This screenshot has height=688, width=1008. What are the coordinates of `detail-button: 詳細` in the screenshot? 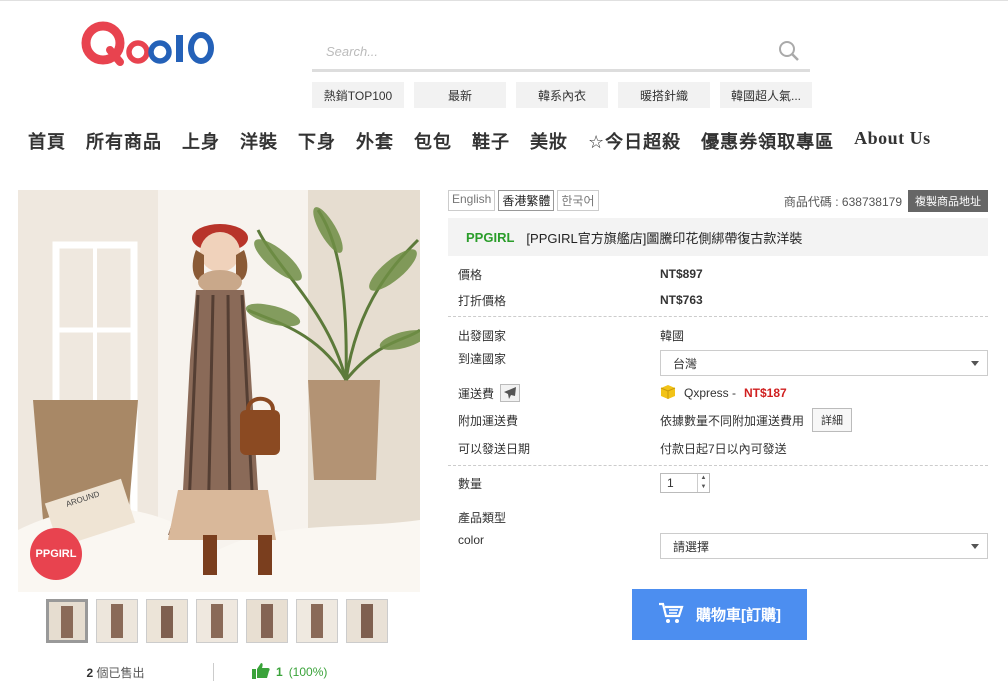 It's located at (832, 420).